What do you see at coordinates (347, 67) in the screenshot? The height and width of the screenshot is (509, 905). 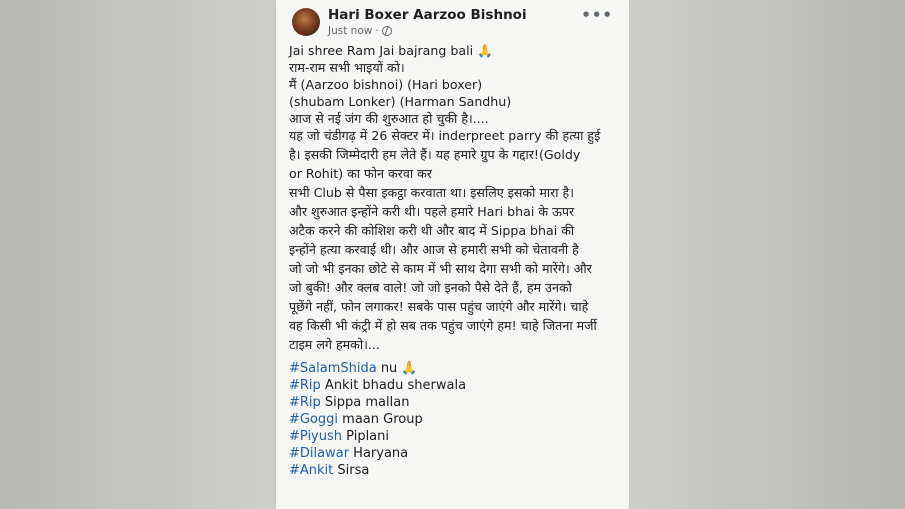 I see `post-line: राम-राम सभी भाइयों को।` at bounding box center [347, 67].